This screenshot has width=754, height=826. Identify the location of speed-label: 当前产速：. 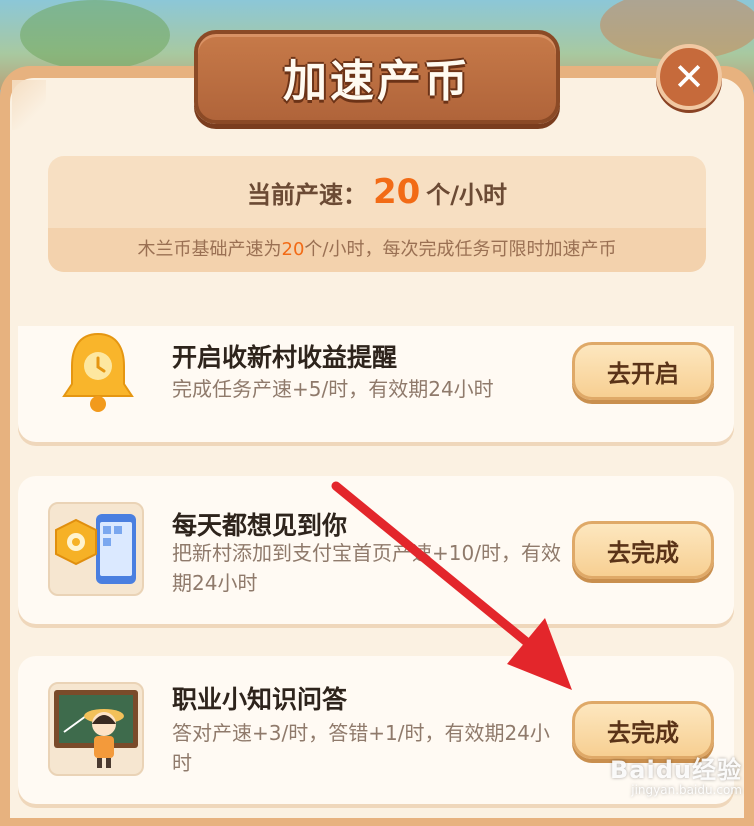
(306, 195).